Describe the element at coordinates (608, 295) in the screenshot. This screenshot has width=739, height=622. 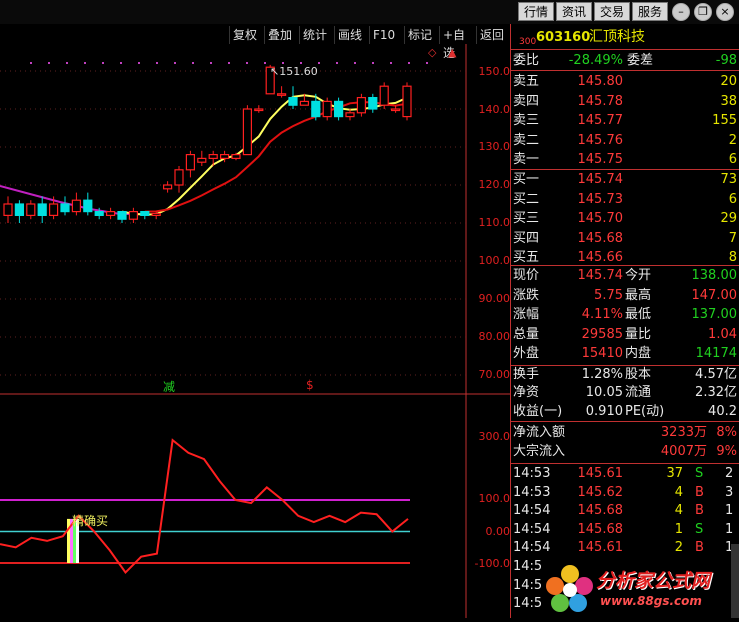
I see `stat-value: 5.75` at that location.